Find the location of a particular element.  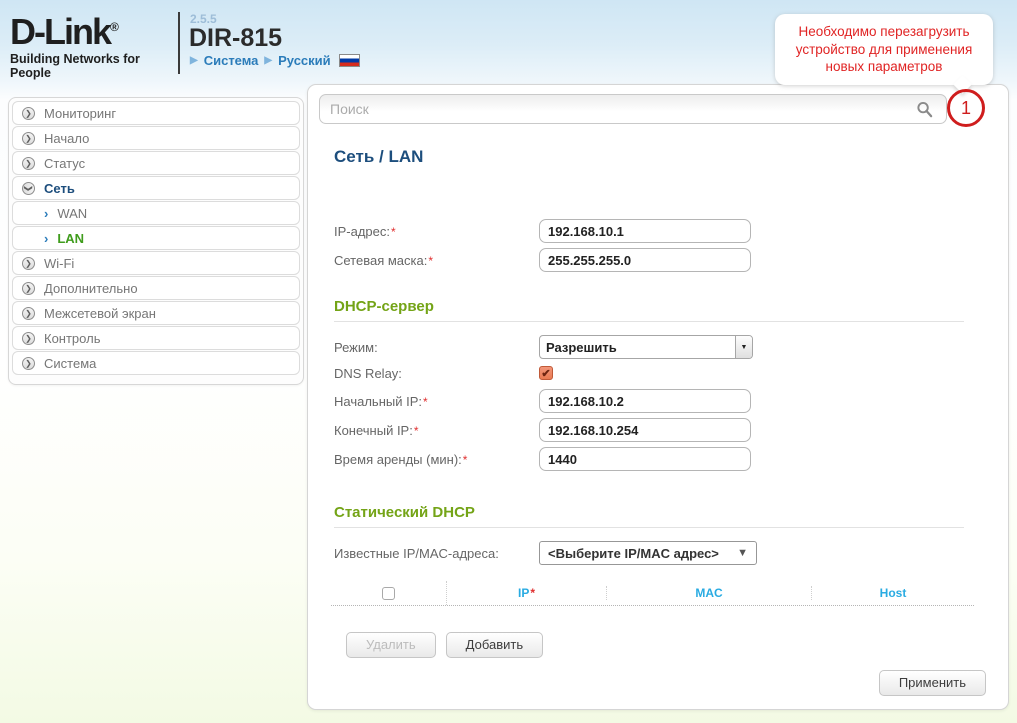

sidebar-item-wan: › WAN is located at coordinates (156, 213).